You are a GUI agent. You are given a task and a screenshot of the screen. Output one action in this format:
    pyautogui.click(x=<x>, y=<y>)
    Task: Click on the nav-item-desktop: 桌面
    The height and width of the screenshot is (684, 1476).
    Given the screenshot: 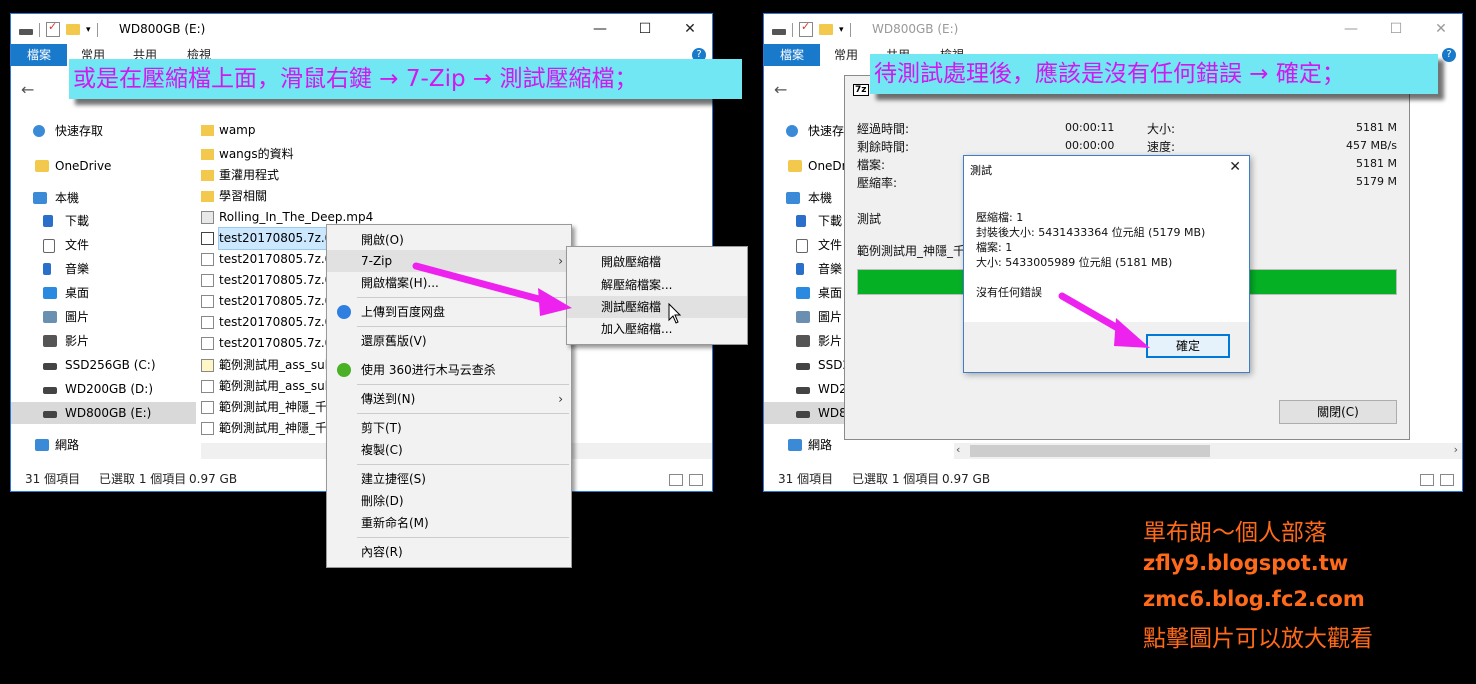 What is the action you would take?
    pyautogui.click(x=103, y=293)
    